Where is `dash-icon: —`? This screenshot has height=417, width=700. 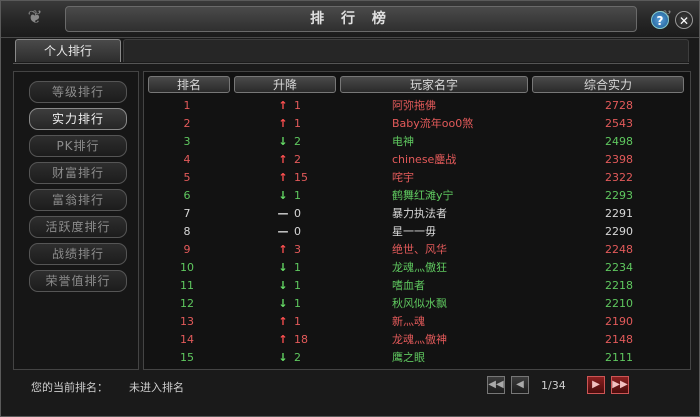 dash-icon: — is located at coordinates (283, 231).